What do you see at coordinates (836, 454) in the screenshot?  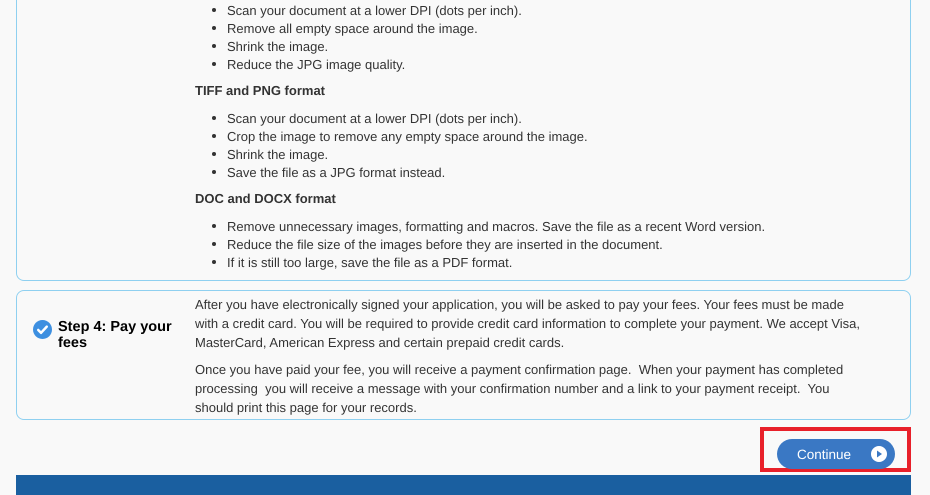 I see `continue-button: Continue` at bounding box center [836, 454].